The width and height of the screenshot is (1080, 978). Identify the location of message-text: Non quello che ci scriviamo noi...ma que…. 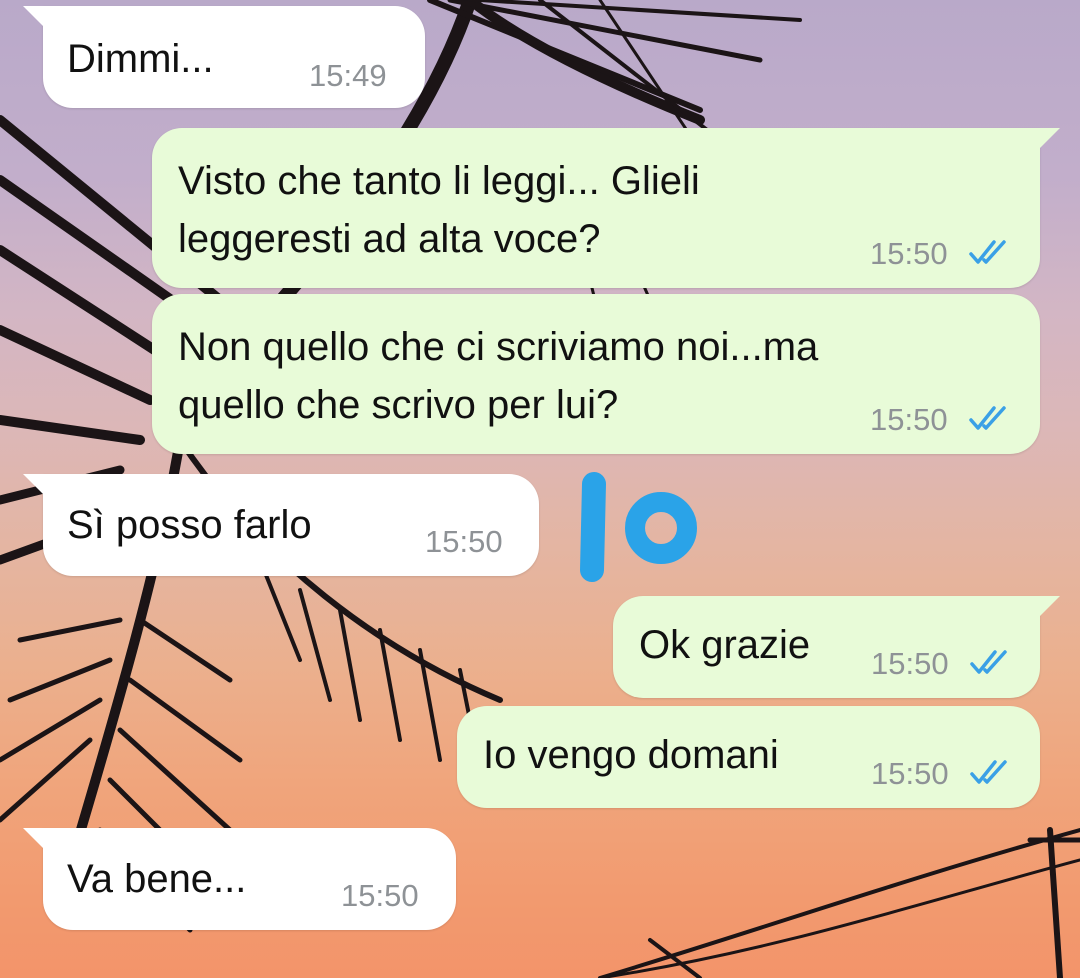
(498, 376).